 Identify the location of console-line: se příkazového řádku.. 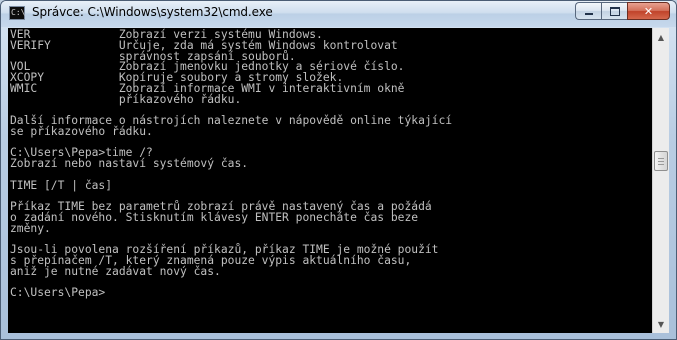
(81, 131).